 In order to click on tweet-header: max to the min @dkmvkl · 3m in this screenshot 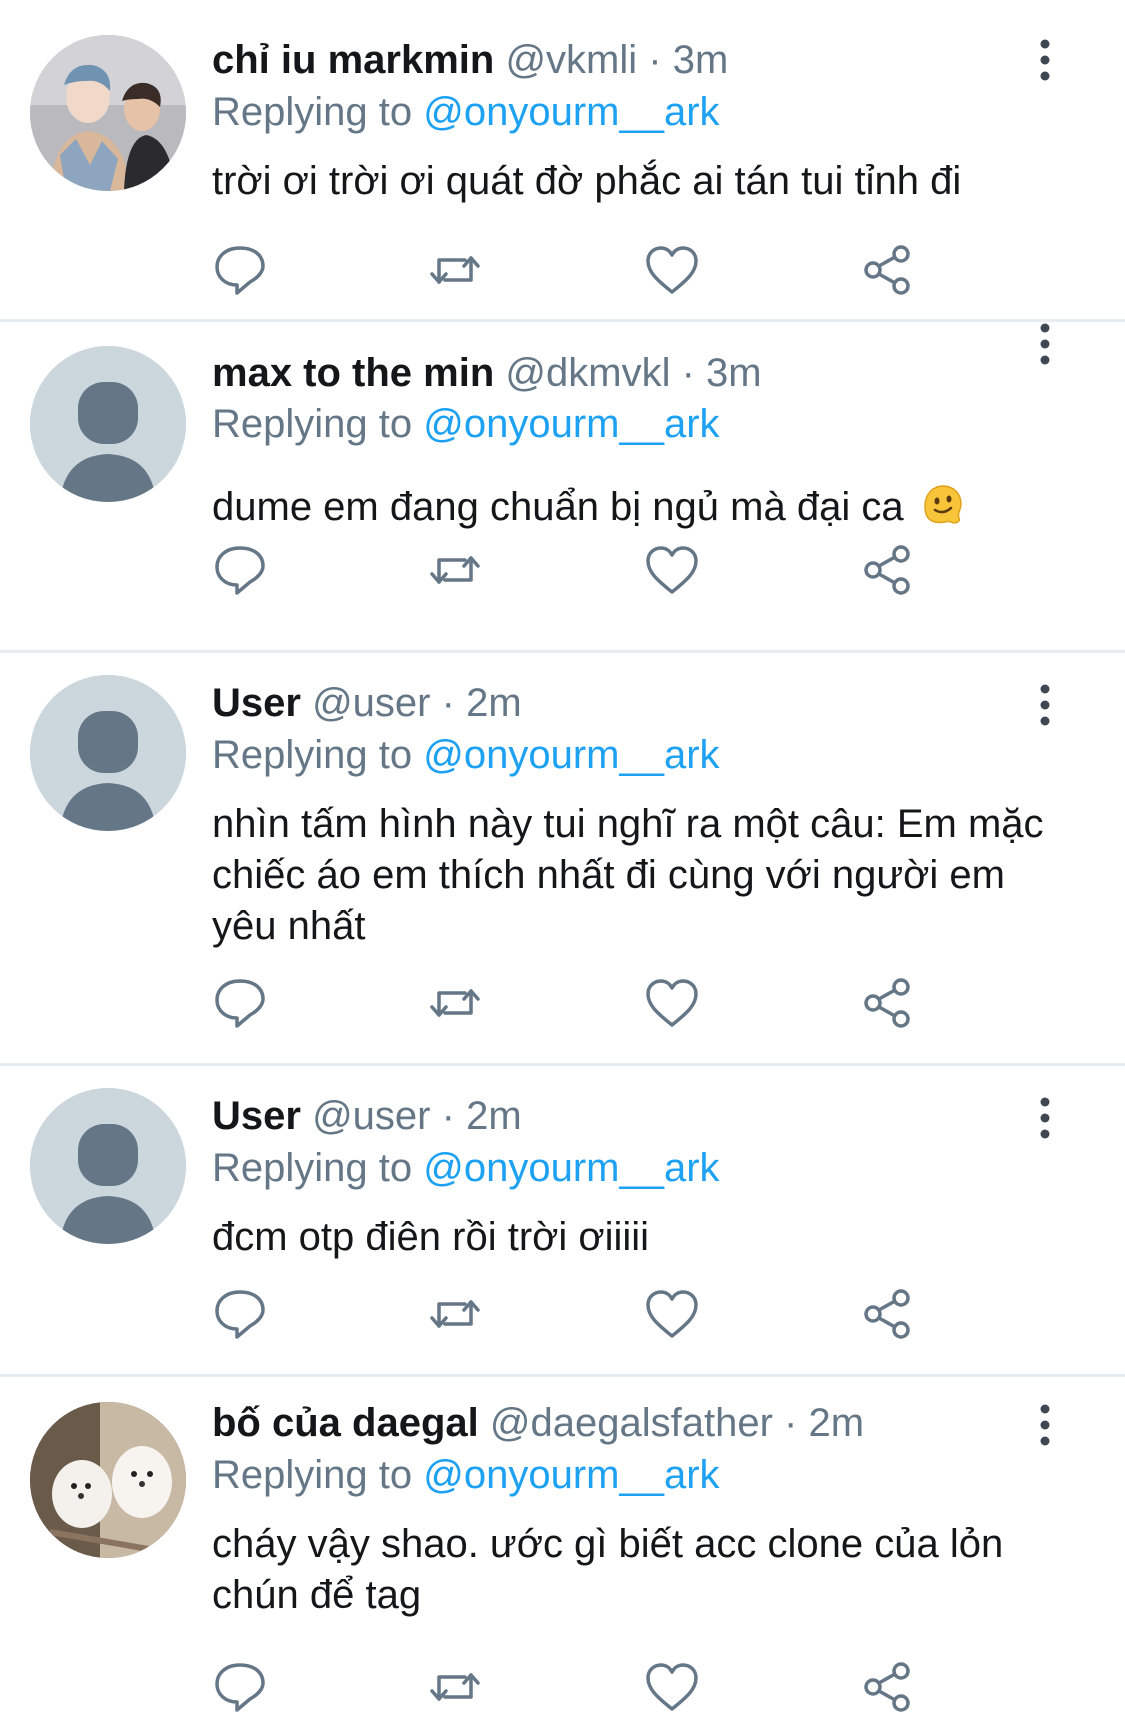, I will do `click(487, 373)`.